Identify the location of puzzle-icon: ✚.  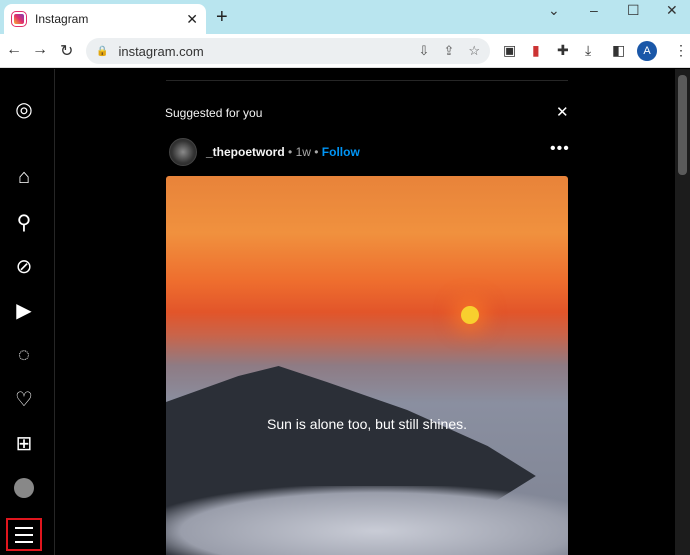
(563, 50).